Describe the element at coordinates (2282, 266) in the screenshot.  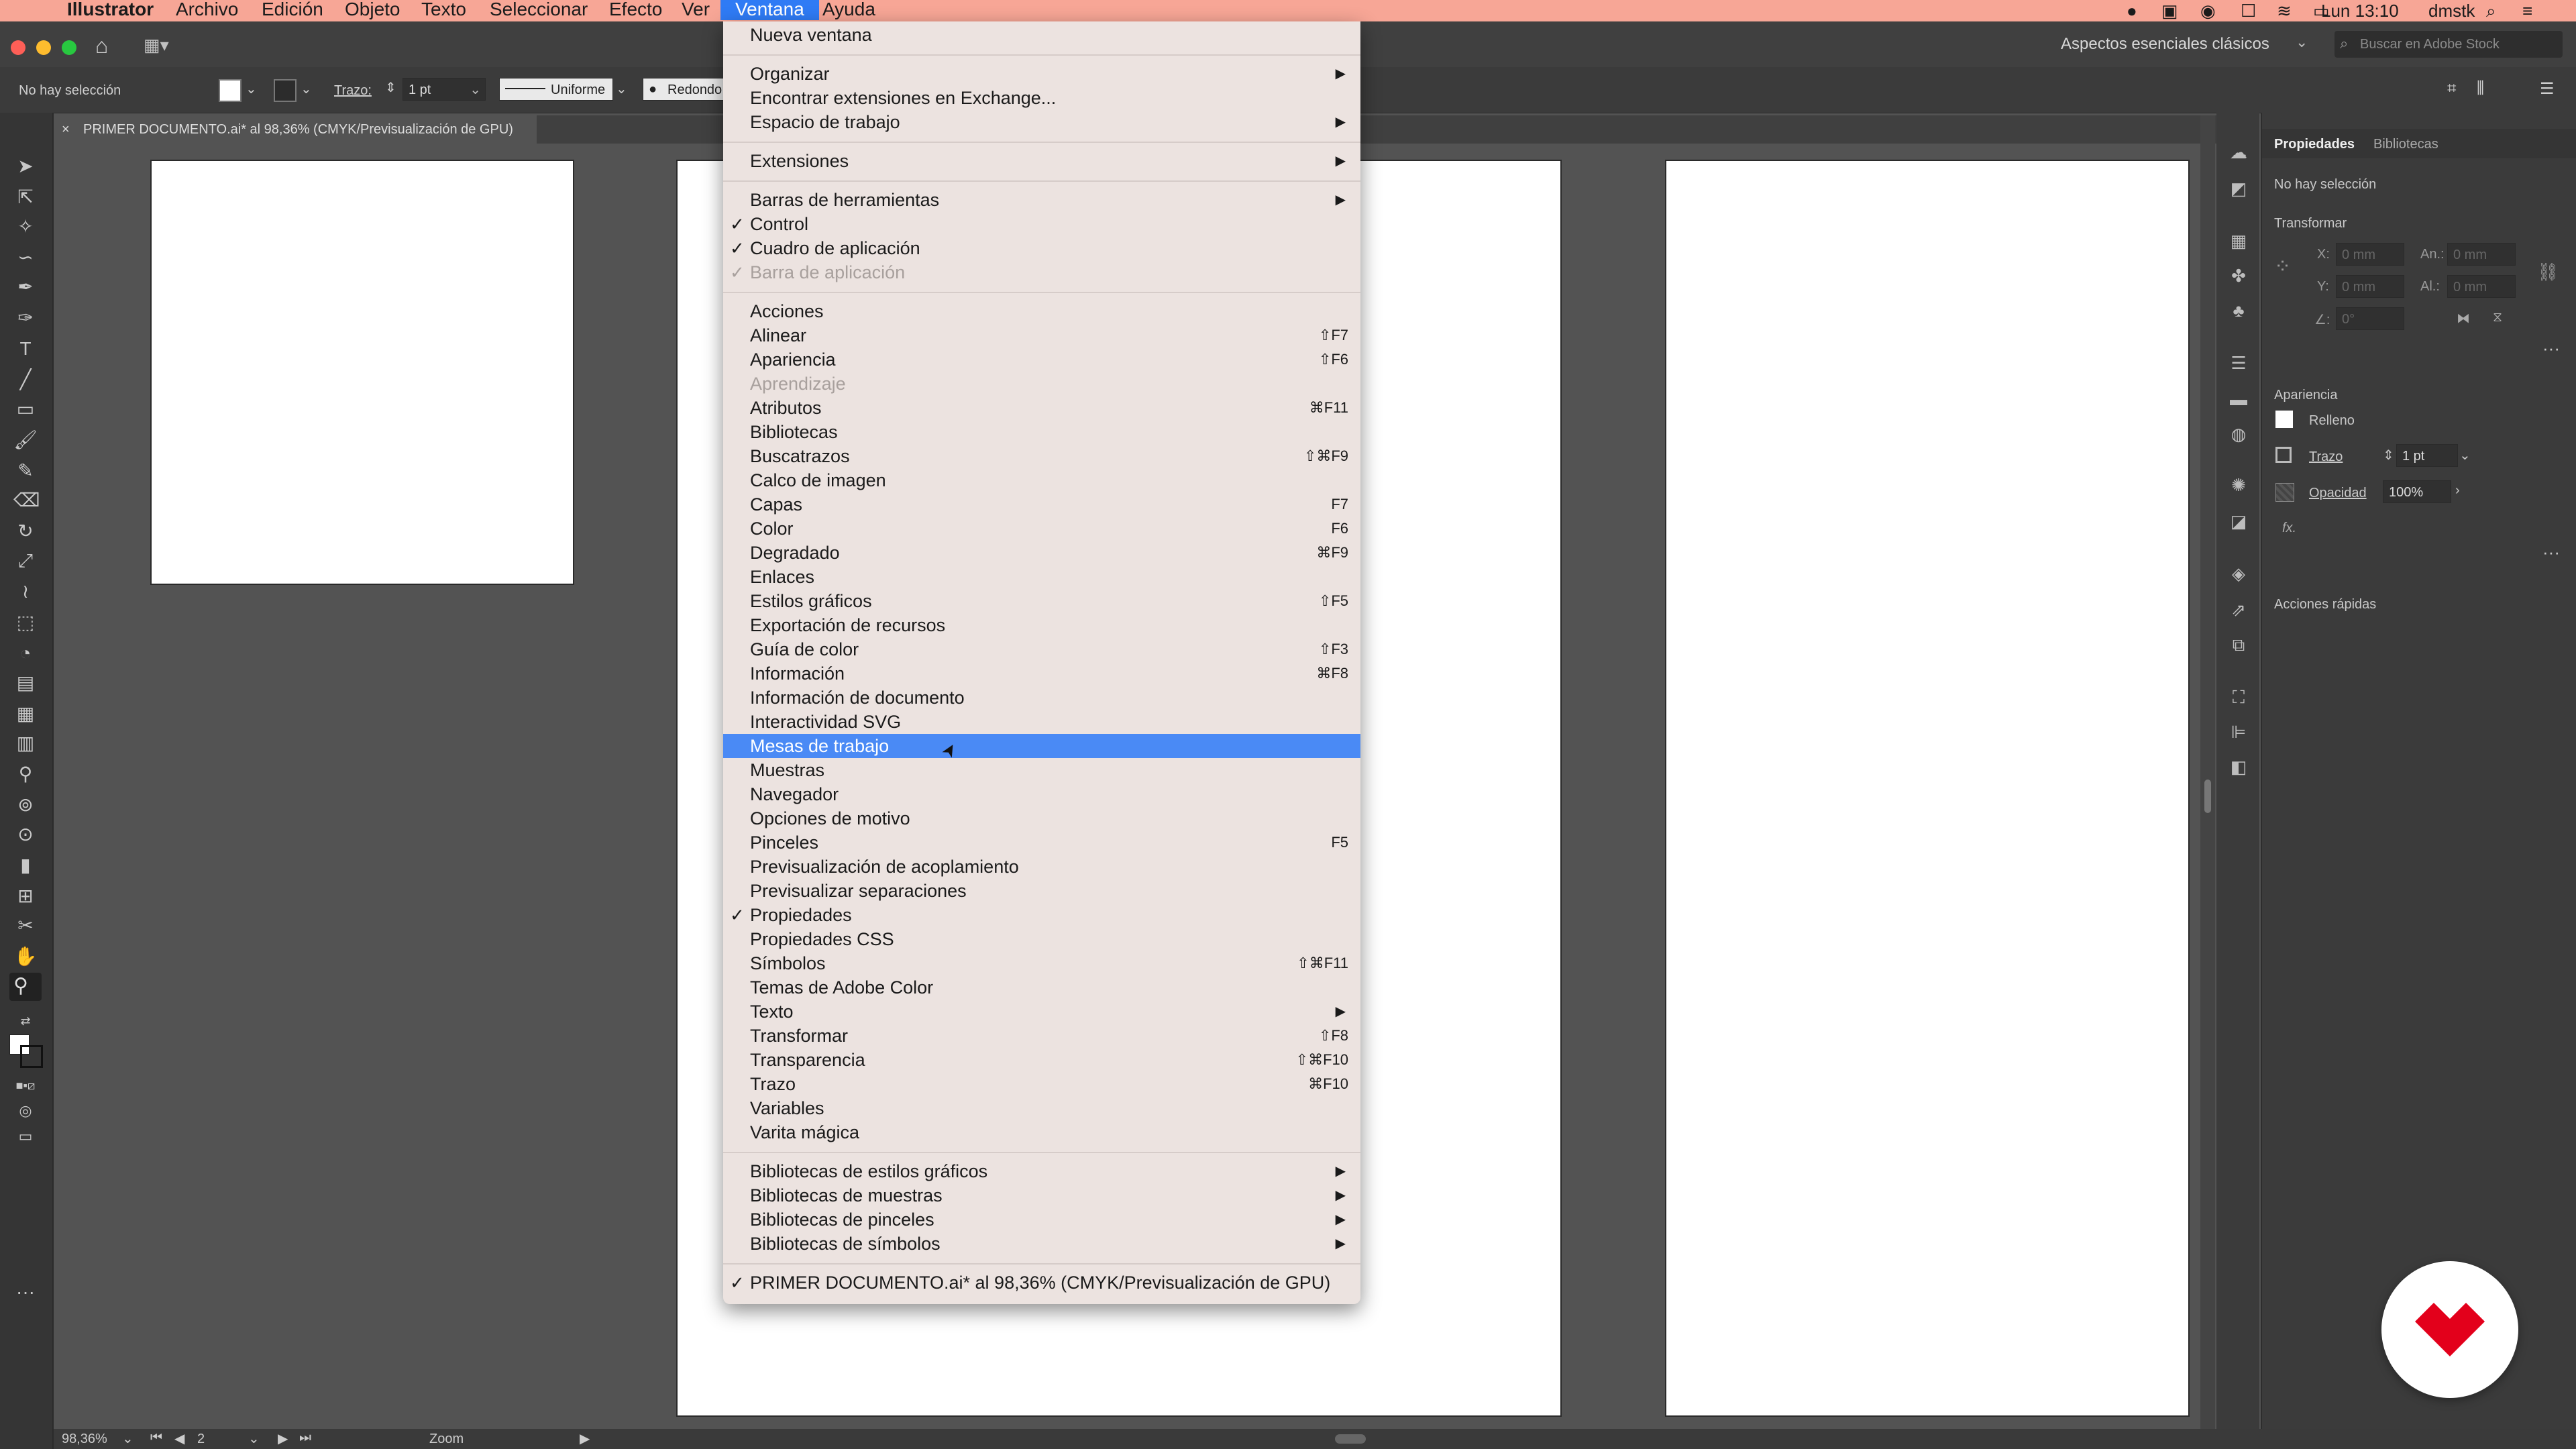
I see `reference-point-icon: ⁘` at that location.